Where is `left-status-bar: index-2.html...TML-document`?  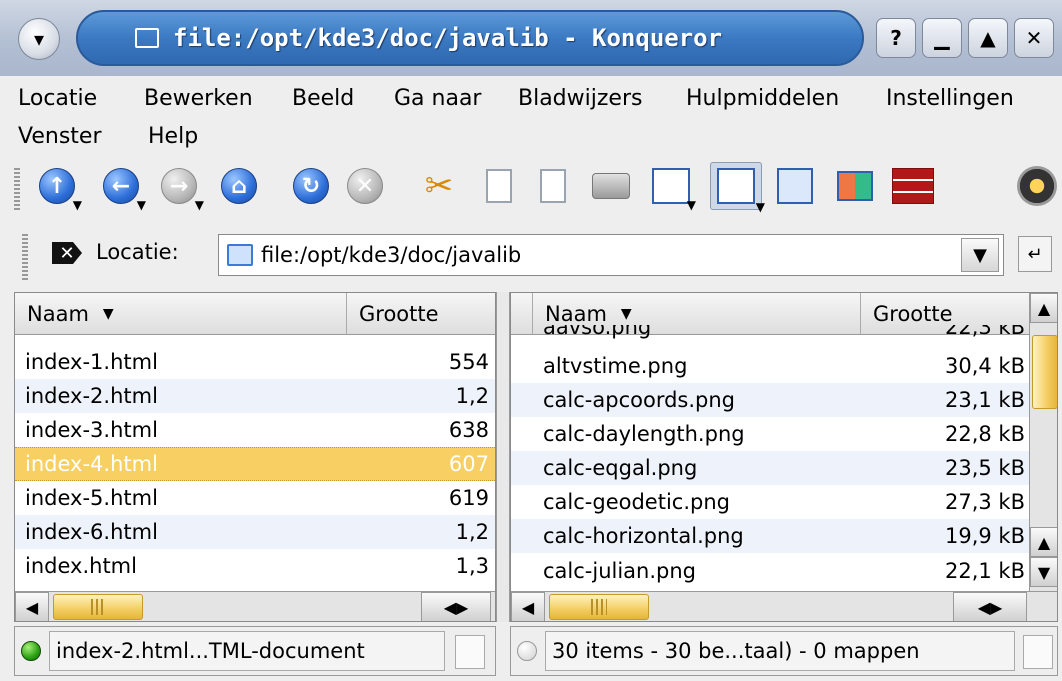 left-status-bar: index-2.html...TML-document is located at coordinates (255, 651).